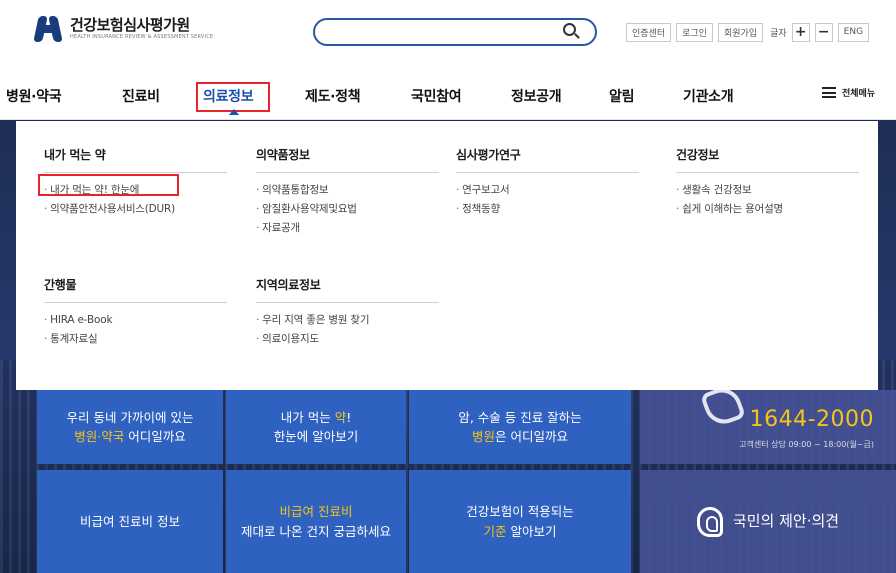 This screenshot has height=573, width=896. Describe the element at coordinates (155, 436) in the screenshot. I see `banner-text: 어디일까요` at that location.